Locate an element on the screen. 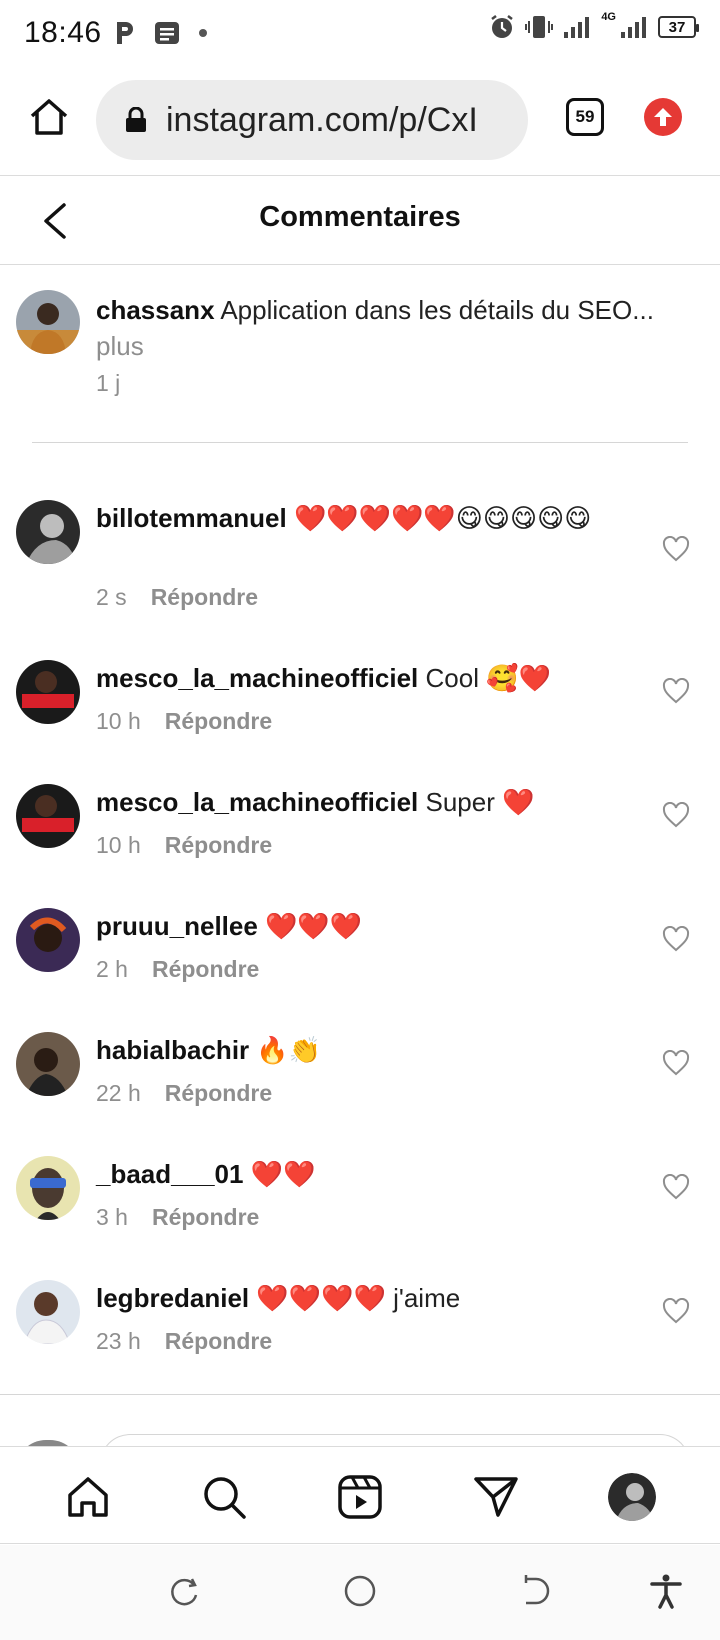 The width and height of the screenshot is (720, 1640). comment-body: ❤️❤️❤️❤️ j'aime is located at coordinates (358, 1298).